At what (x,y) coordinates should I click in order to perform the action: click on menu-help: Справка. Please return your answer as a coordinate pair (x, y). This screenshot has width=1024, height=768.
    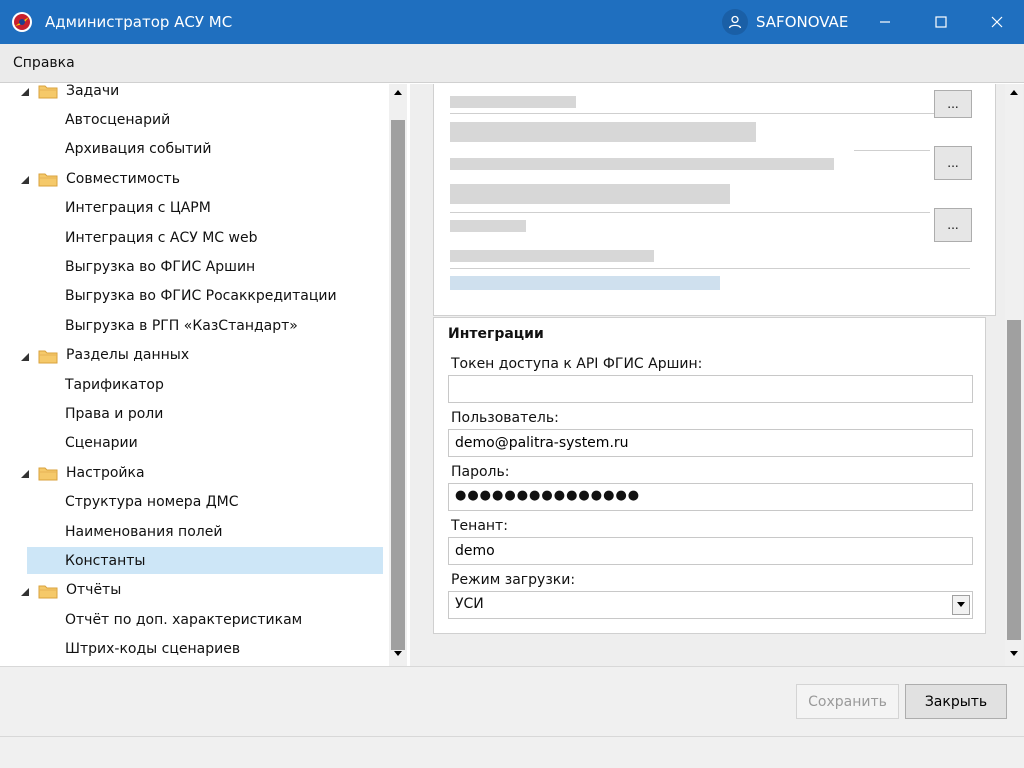
    Looking at the image, I should click on (44, 63).